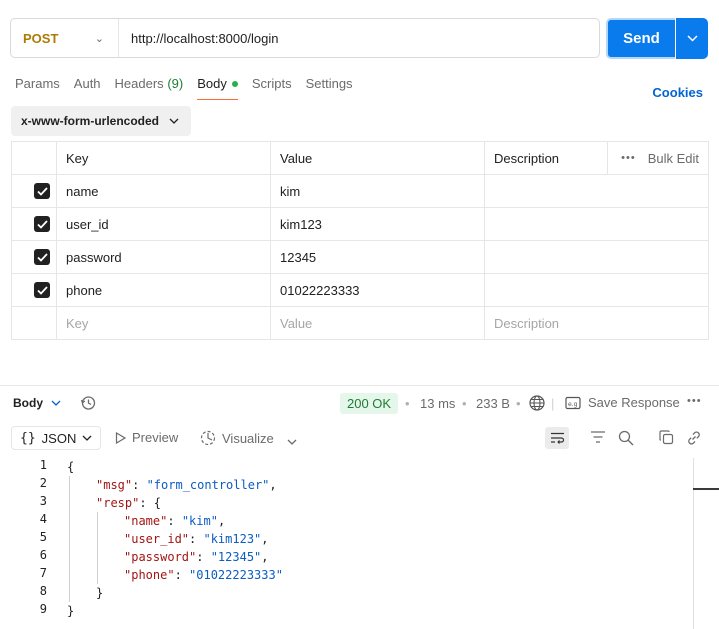 The image size is (719, 629). What do you see at coordinates (149, 575) in the screenshot?
I see `json-key: "phone"` at bounding box center [149, 575].